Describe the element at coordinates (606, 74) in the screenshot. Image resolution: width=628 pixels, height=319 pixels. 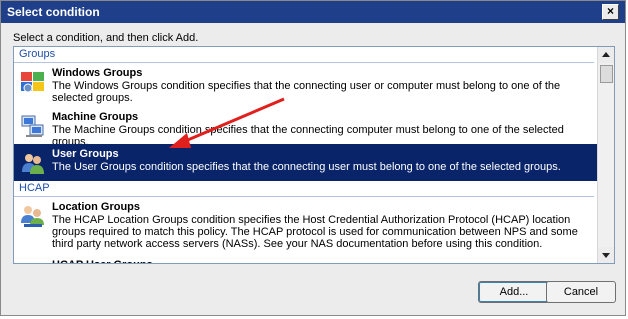
I see `scroll-thumb` at that location.